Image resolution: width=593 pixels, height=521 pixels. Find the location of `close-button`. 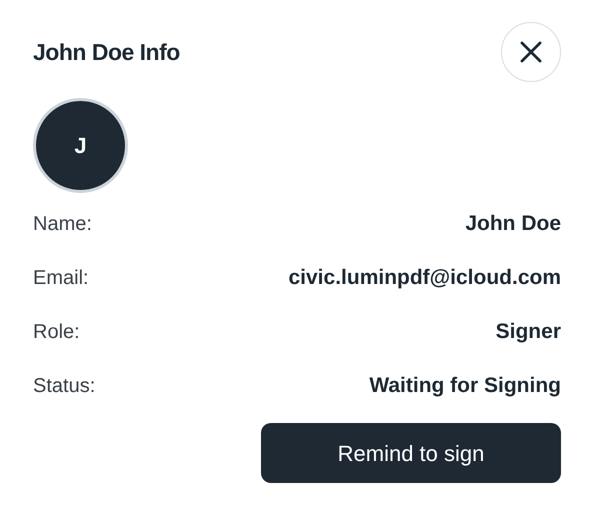

close-button is located at coordinates (531, 52).